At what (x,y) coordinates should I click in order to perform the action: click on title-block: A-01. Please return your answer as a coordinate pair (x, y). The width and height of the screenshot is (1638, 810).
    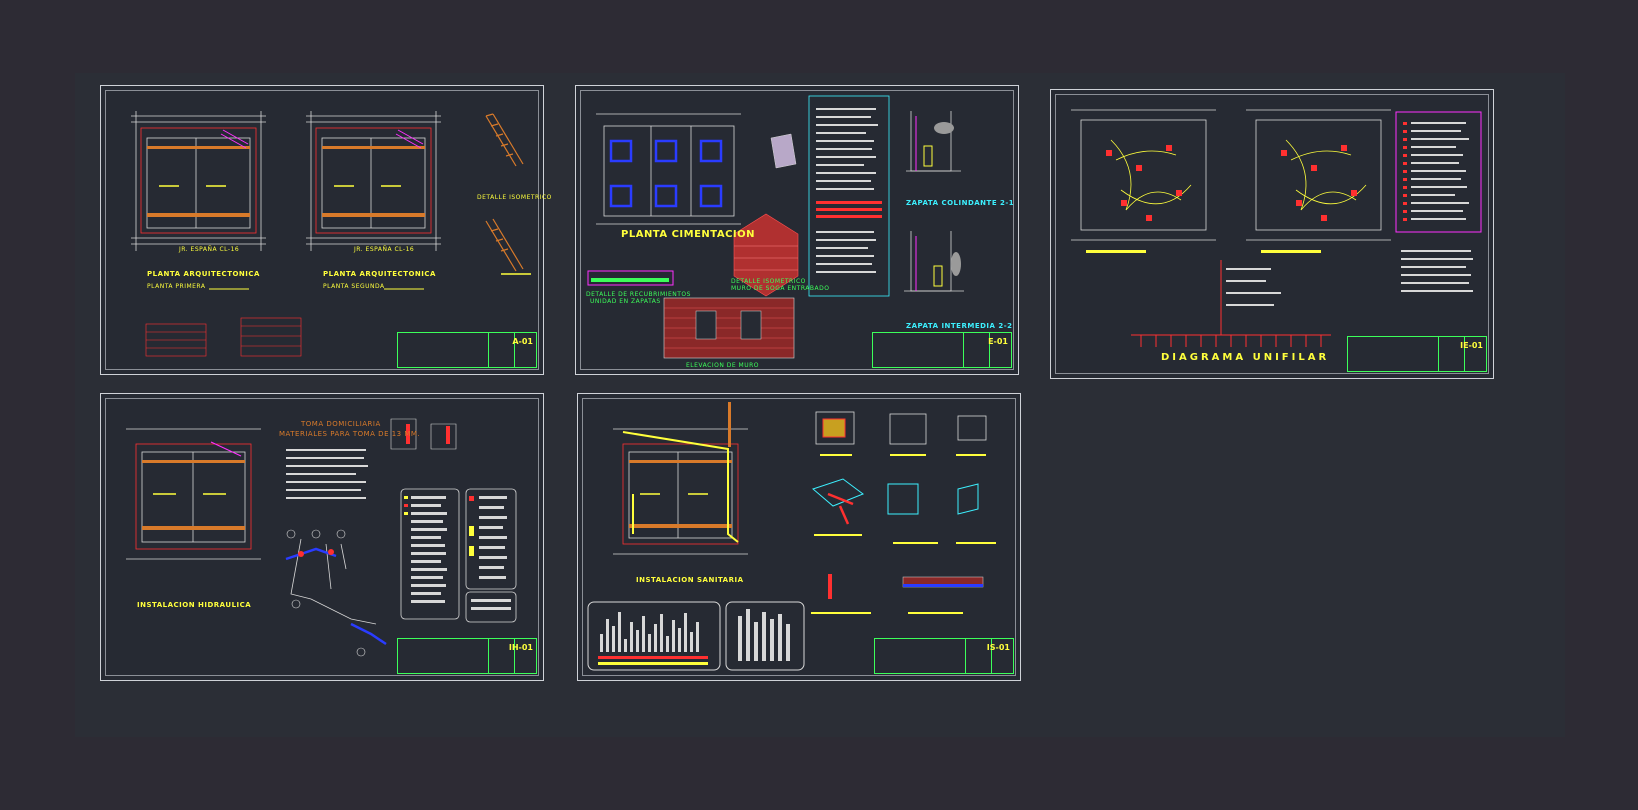
    Looking at the image, I should click on (467, 350).